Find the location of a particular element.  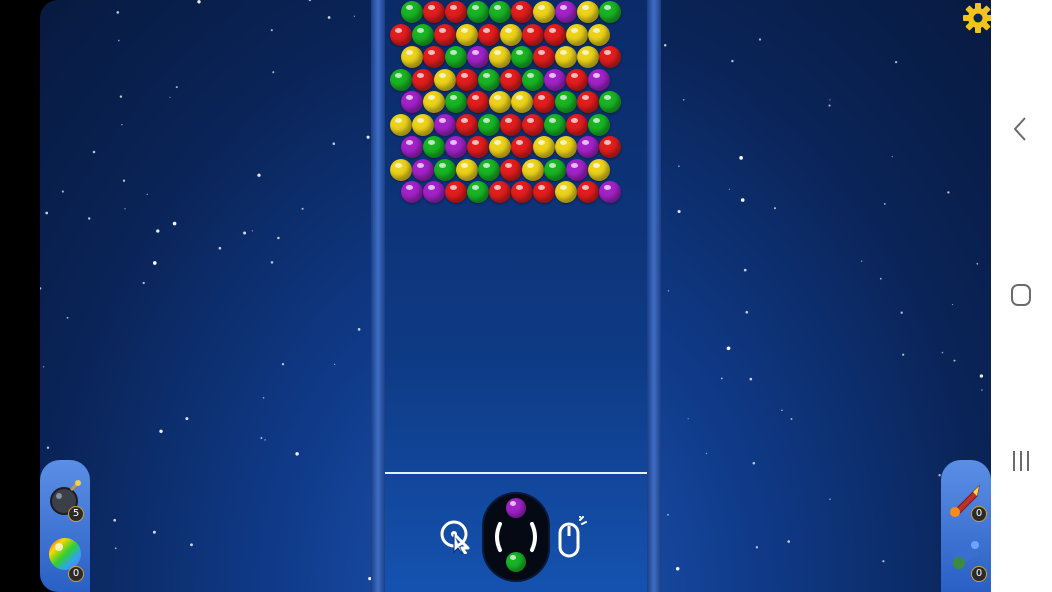

rainbow-ball-count: 0 is located at coordinates (76, 574).